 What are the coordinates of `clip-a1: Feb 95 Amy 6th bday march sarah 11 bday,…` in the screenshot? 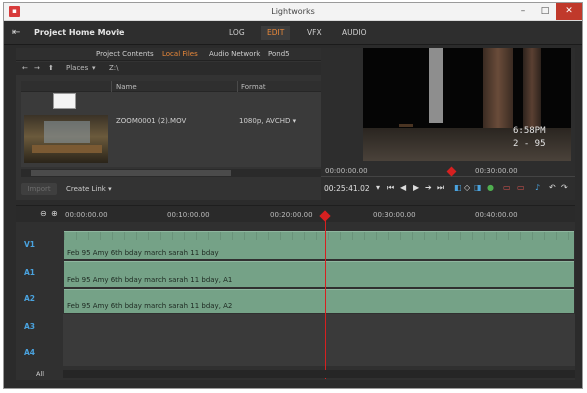 It's located at (319, 274).